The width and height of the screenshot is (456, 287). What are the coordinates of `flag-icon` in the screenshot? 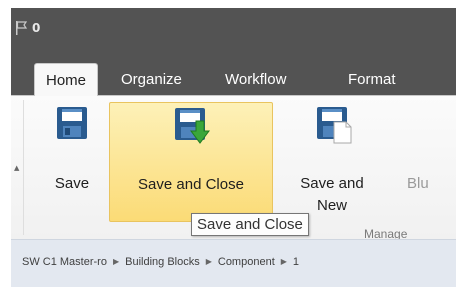 It's located at (22, 28).